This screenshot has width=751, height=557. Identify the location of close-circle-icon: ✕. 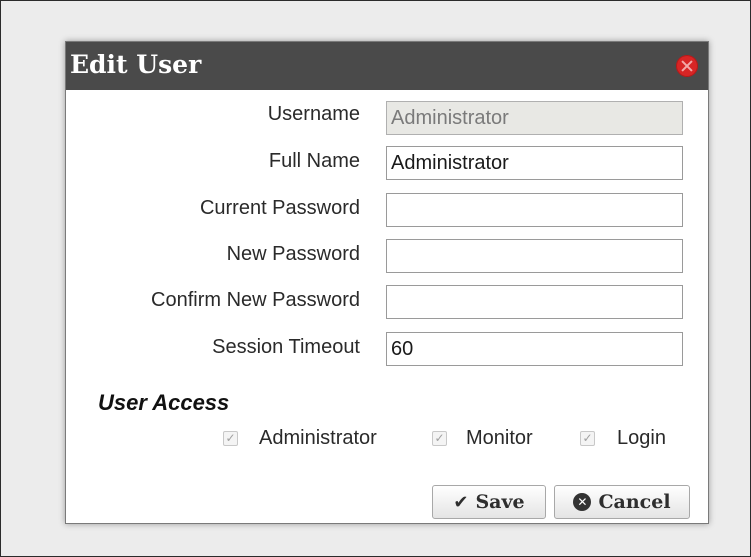
(582, 502).